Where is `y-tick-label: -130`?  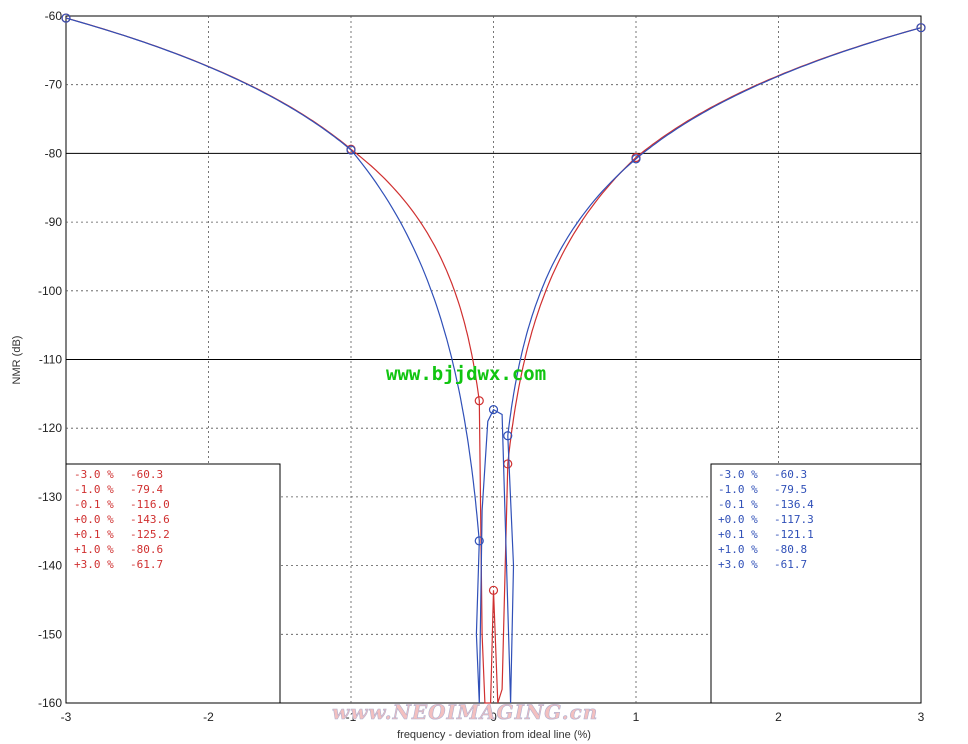
y-tick-label: -130 is located at coordinates (50, 497).